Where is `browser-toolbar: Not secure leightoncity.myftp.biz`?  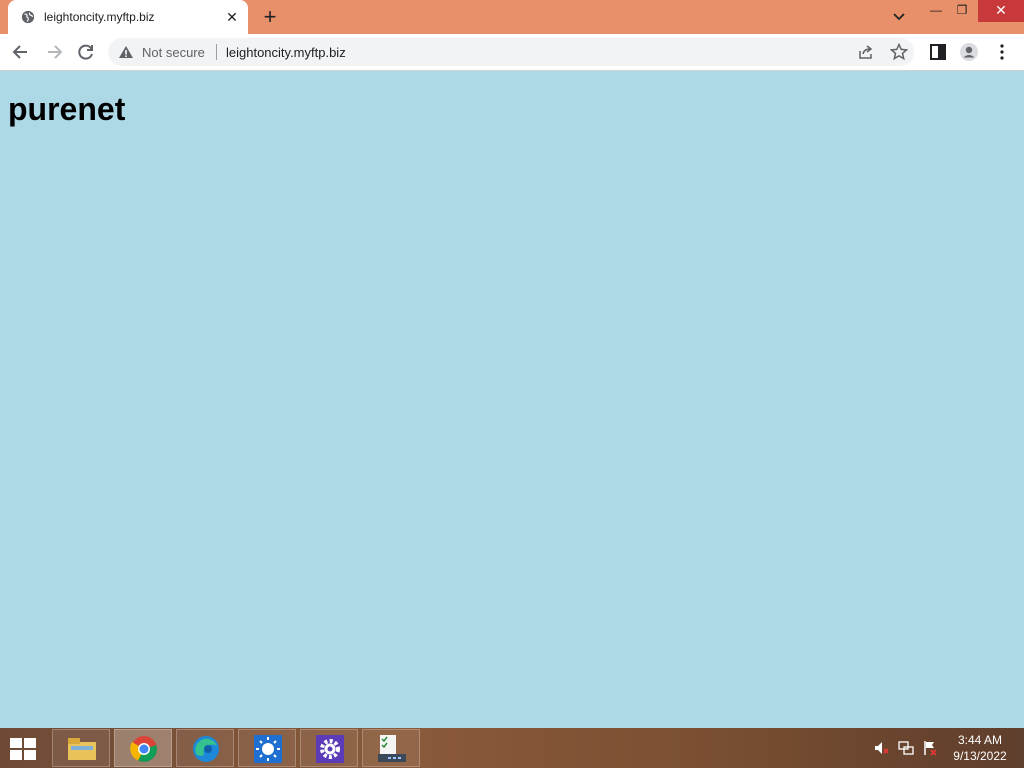 browser-toolbar: Not secure leightoncity.myftp.biz is located at coordinates (512, 52).